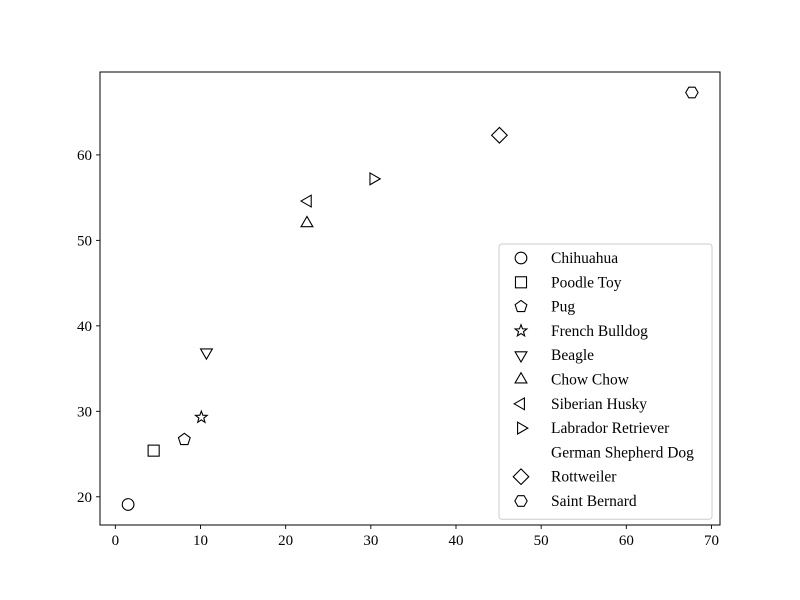  Describe the element at coordinates (599, 404) in the screenshot. I see `legend-label: Siberian Husky` at that location.